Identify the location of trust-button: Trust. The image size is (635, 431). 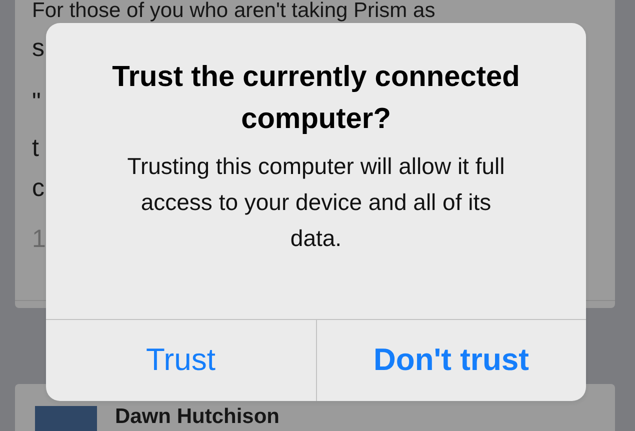
(181, 360).